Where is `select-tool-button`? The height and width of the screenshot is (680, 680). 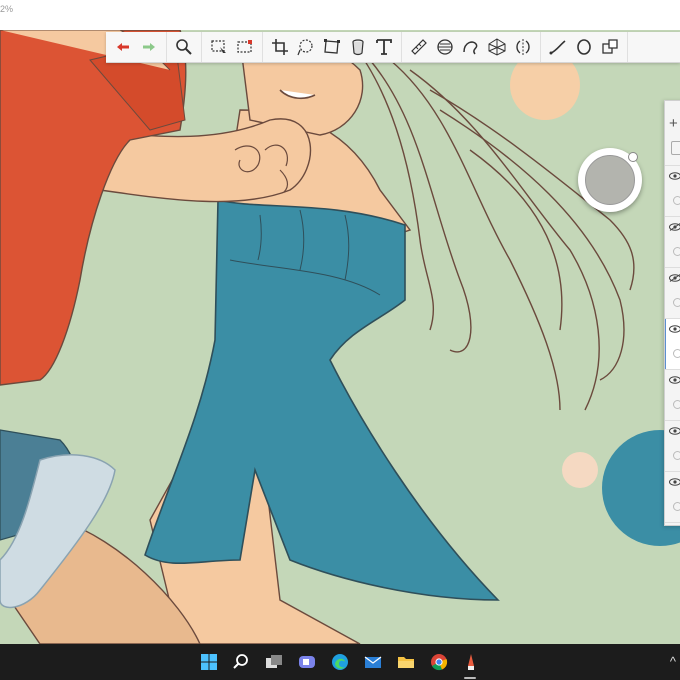
select-tool-button is located at coordinates (219, 47).